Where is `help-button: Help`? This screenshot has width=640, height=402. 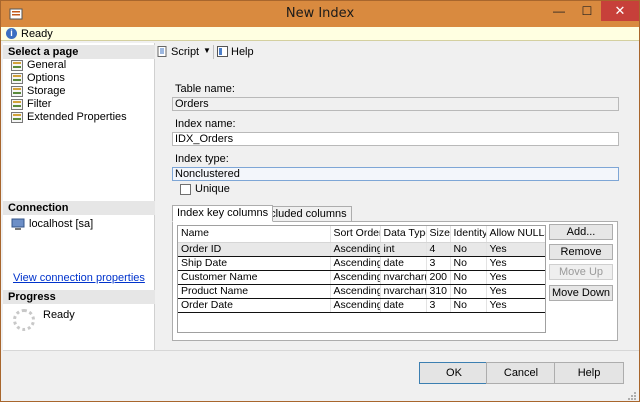
help-button: Help is located at coordinates (589, 373).